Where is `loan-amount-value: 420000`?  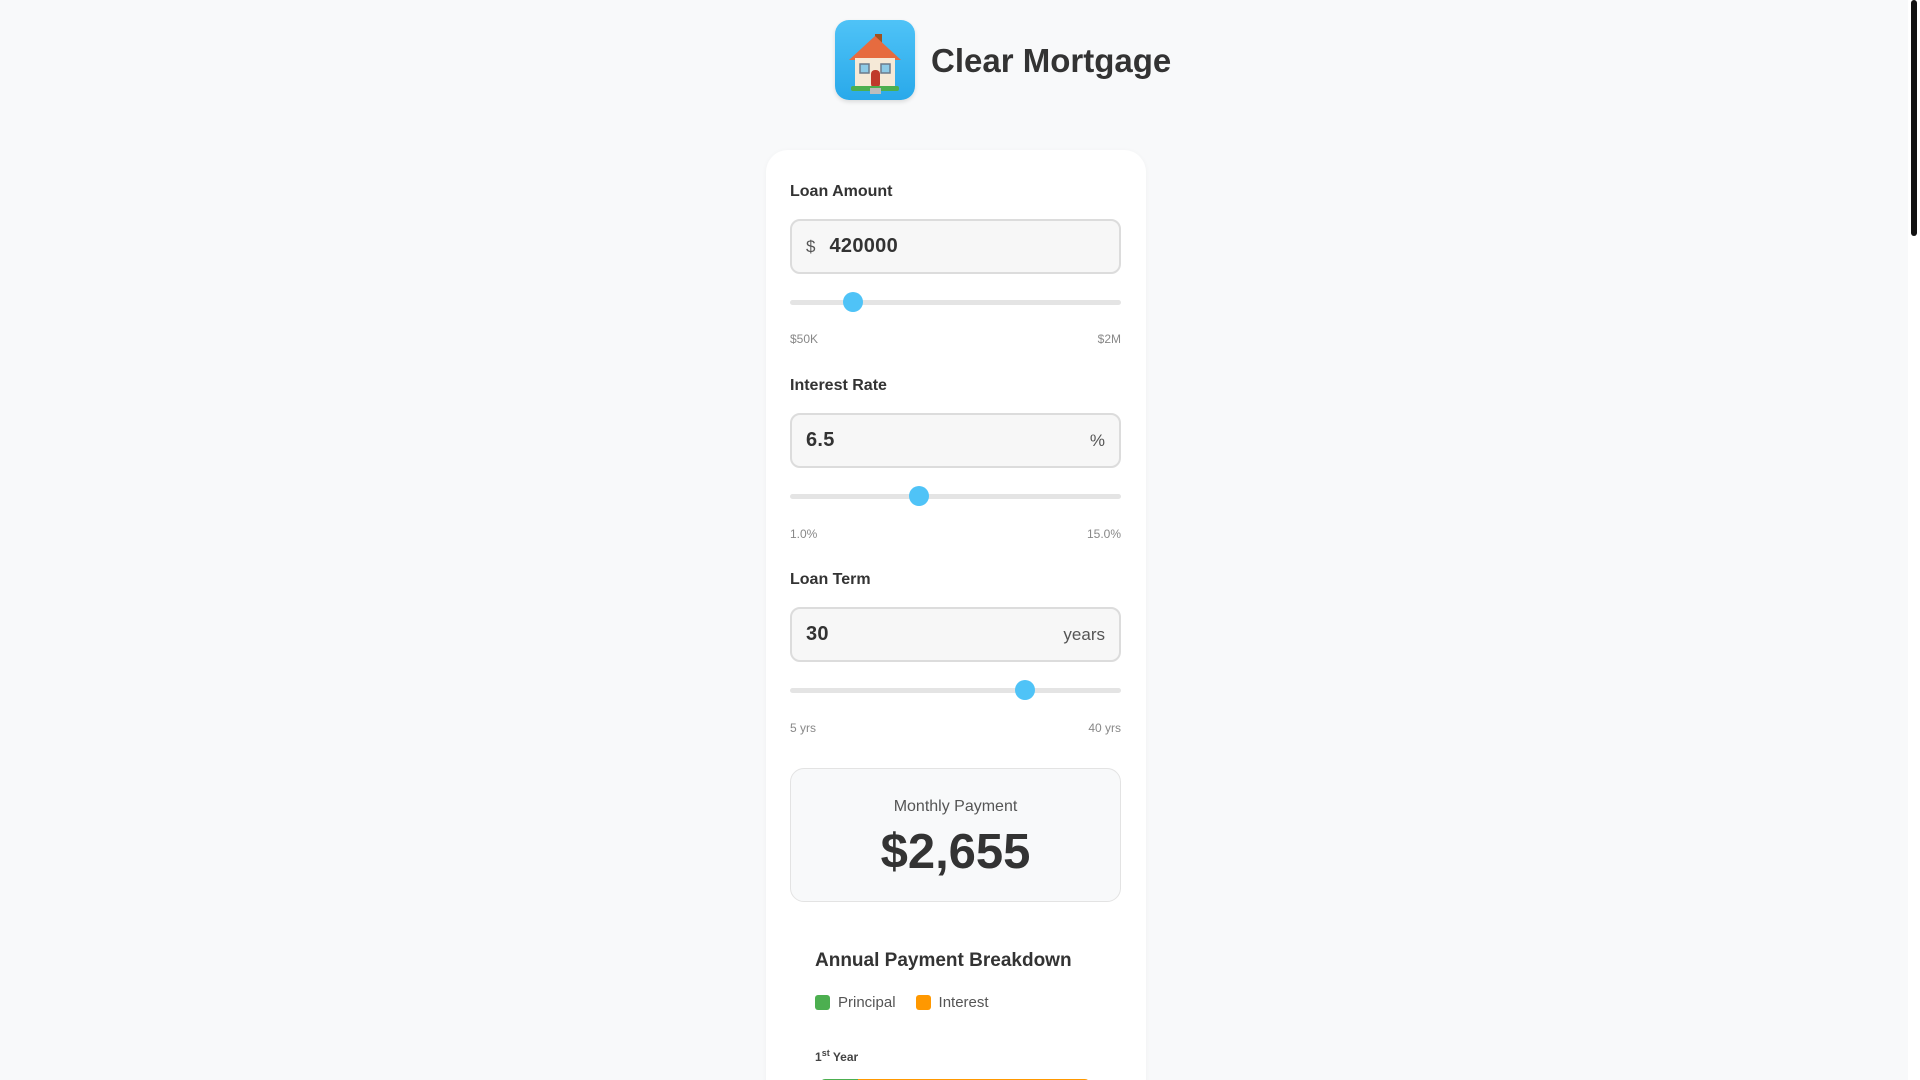 loan-amount-value: 420000 is located at coordinates (863, 246).